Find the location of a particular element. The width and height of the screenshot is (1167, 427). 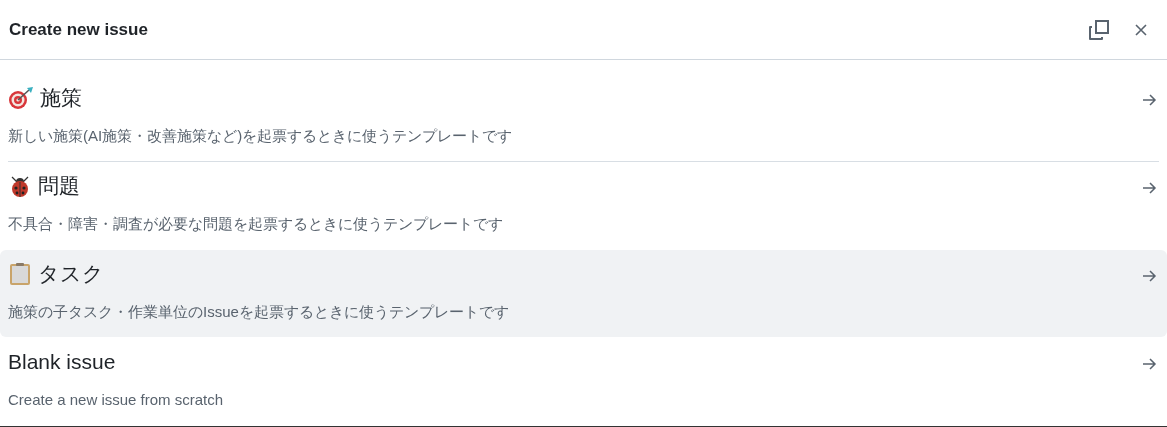

template-description: 施策の子タスク・作業単位のIssueを起票するときに使うテンプレートです is located at coordinates (259, 312).